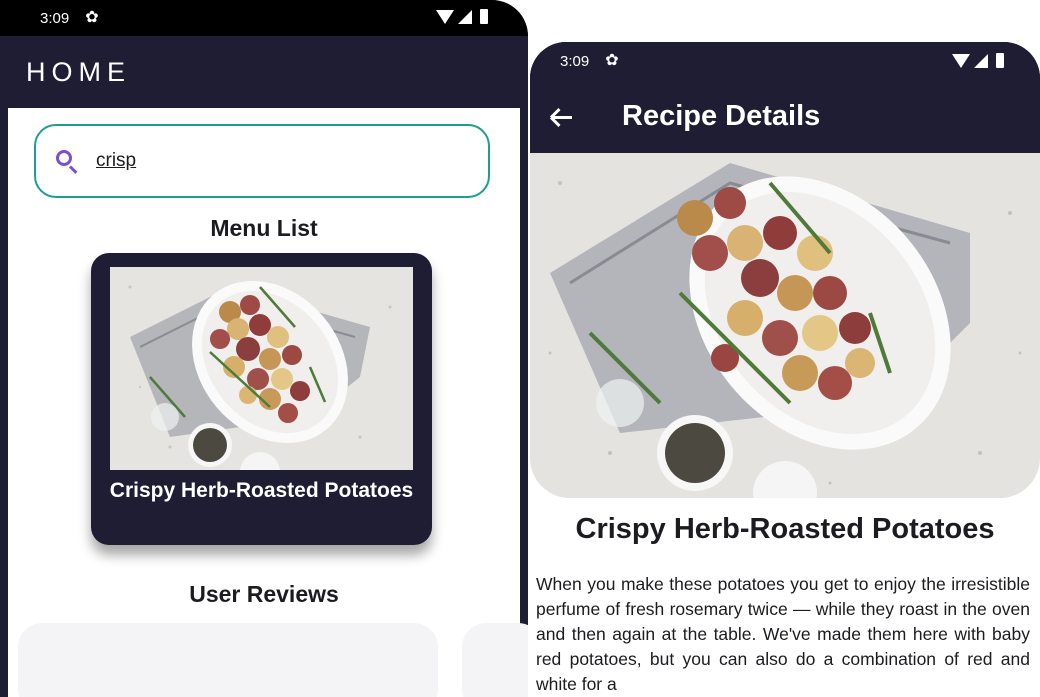 This screenshot has height=697, width=1040. I want to click on menu-card: Crispy Herb-Roasted Potatoes, so click(261, 399).